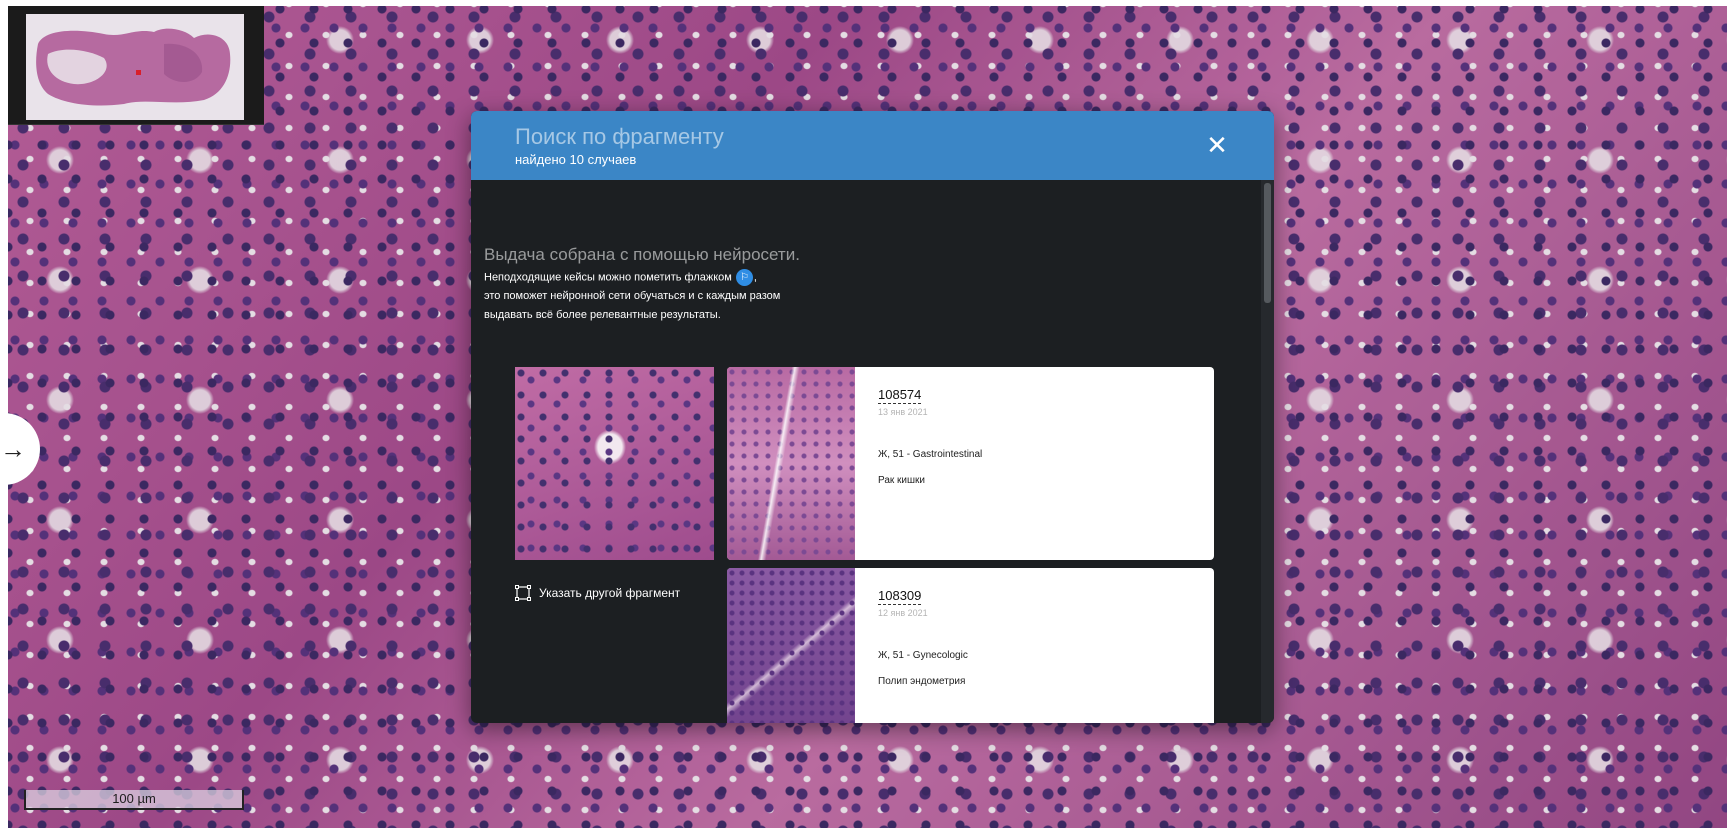 The height and width of the screenshot is (828, 1727). Describe the element at coordinates (1267, 243) in the screenshot. I see `modal-scrollbar-thumb` at that location.